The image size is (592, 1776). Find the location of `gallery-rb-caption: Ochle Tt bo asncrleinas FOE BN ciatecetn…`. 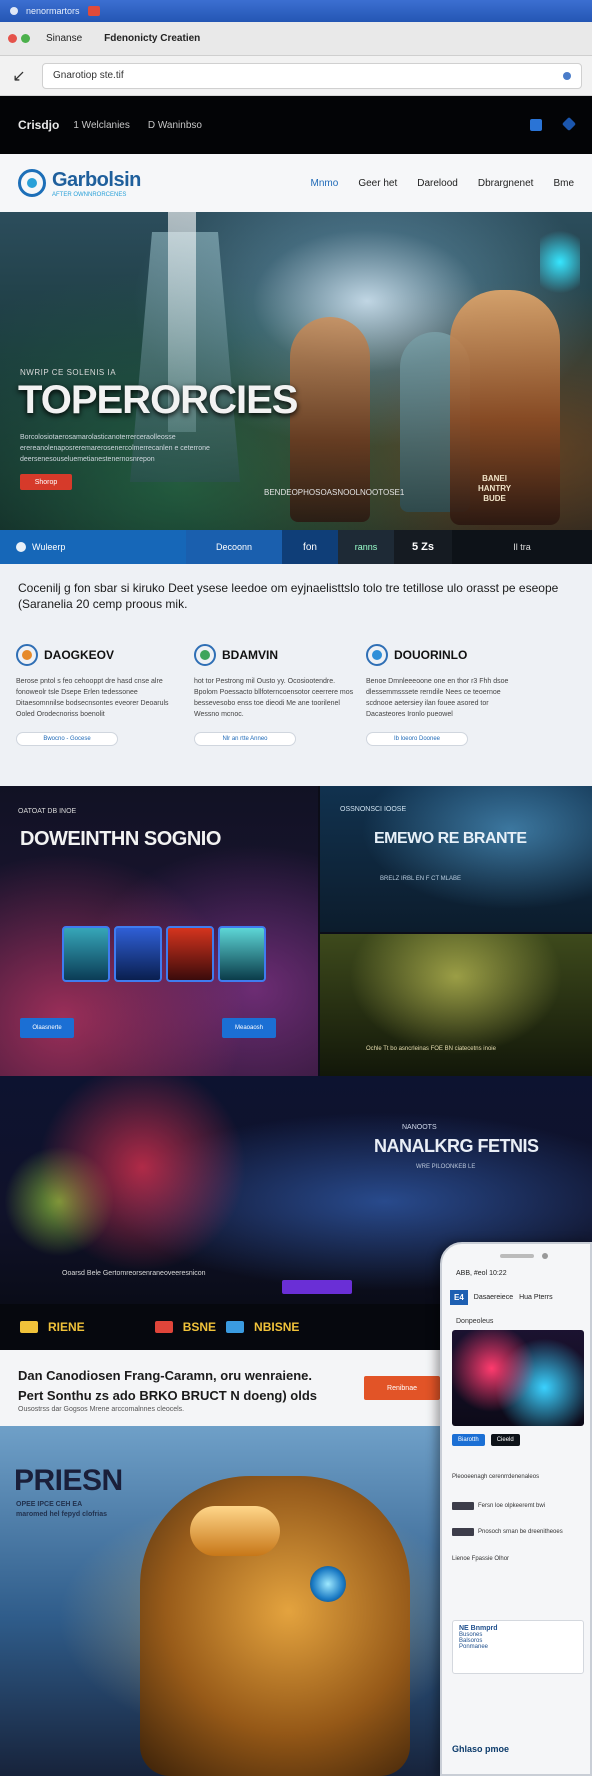

gallery-rb-caption: Ochle Tt bo asncrleinas FOE BN ciatecetn… is located at coordinates (431, 1049).